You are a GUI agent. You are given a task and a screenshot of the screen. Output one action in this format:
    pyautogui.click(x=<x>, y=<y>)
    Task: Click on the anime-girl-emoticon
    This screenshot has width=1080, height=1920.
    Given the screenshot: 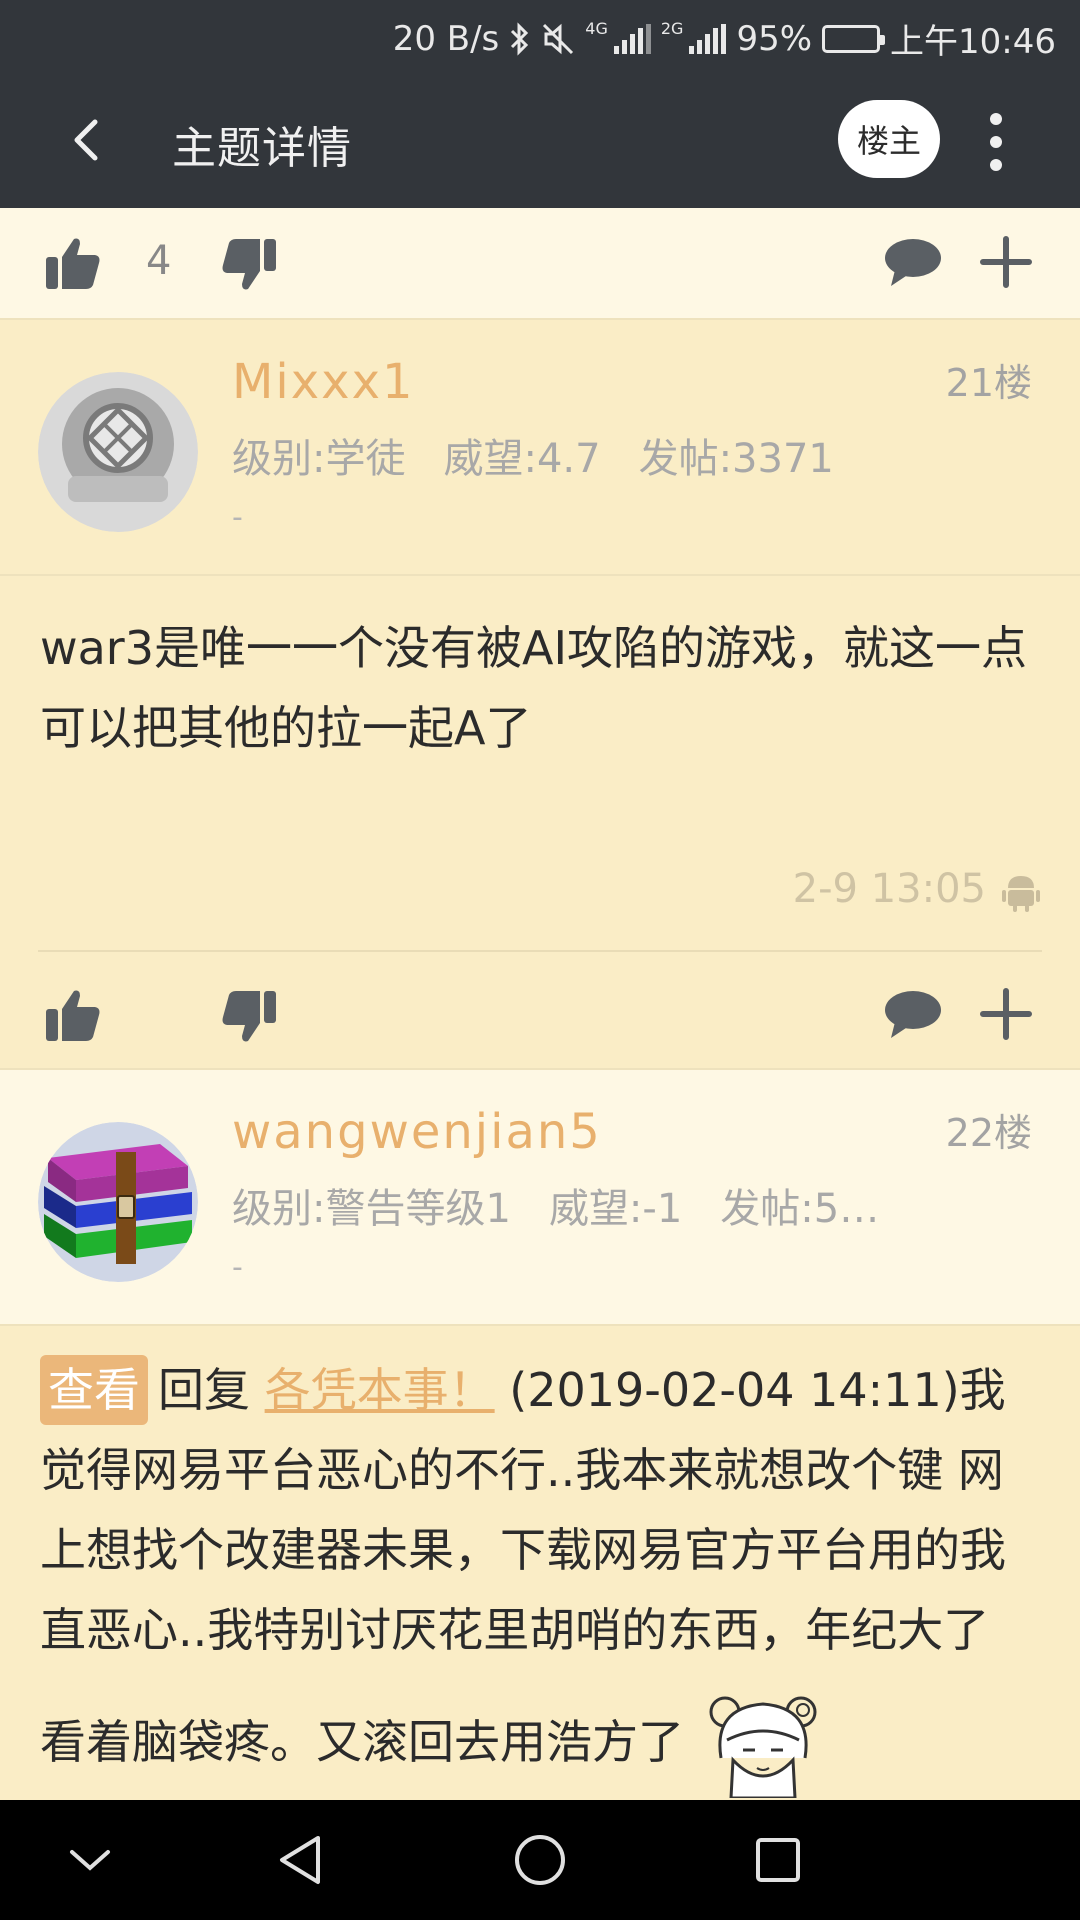 What is the action you would take?
    pyautogui.click(x=763, y=1748)
    